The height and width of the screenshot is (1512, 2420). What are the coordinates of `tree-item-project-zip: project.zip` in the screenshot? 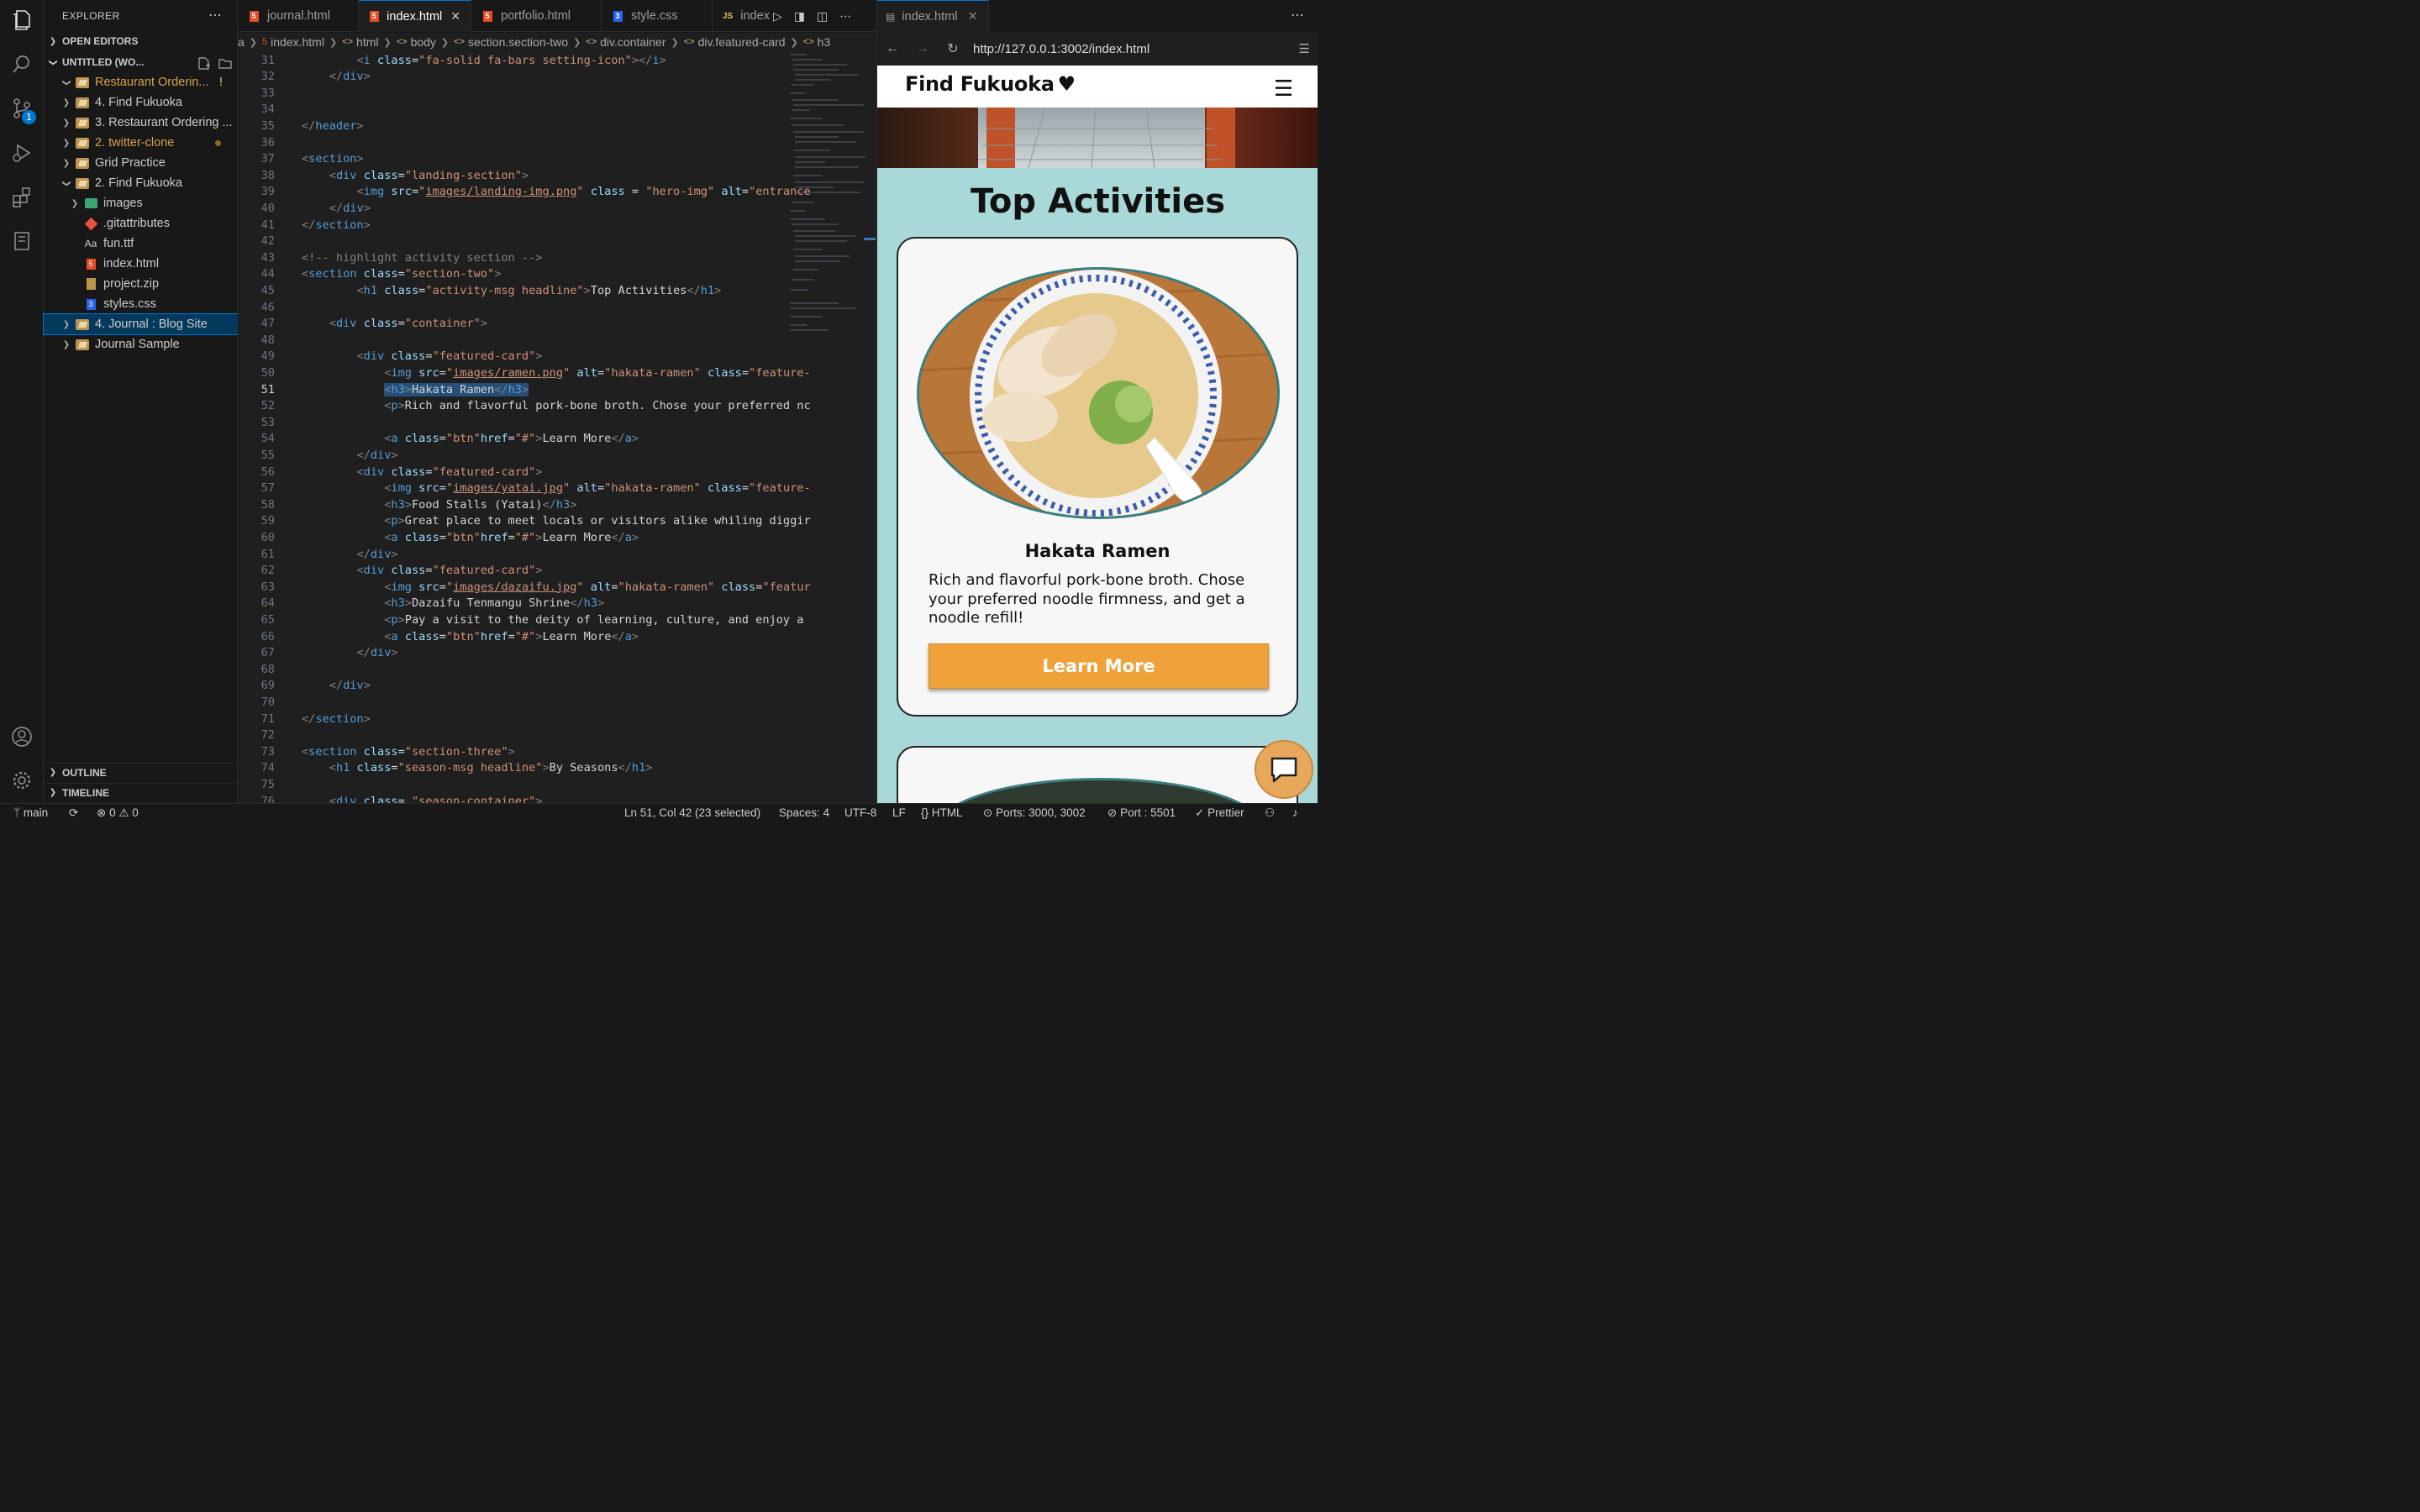 It's located at (141, 284).